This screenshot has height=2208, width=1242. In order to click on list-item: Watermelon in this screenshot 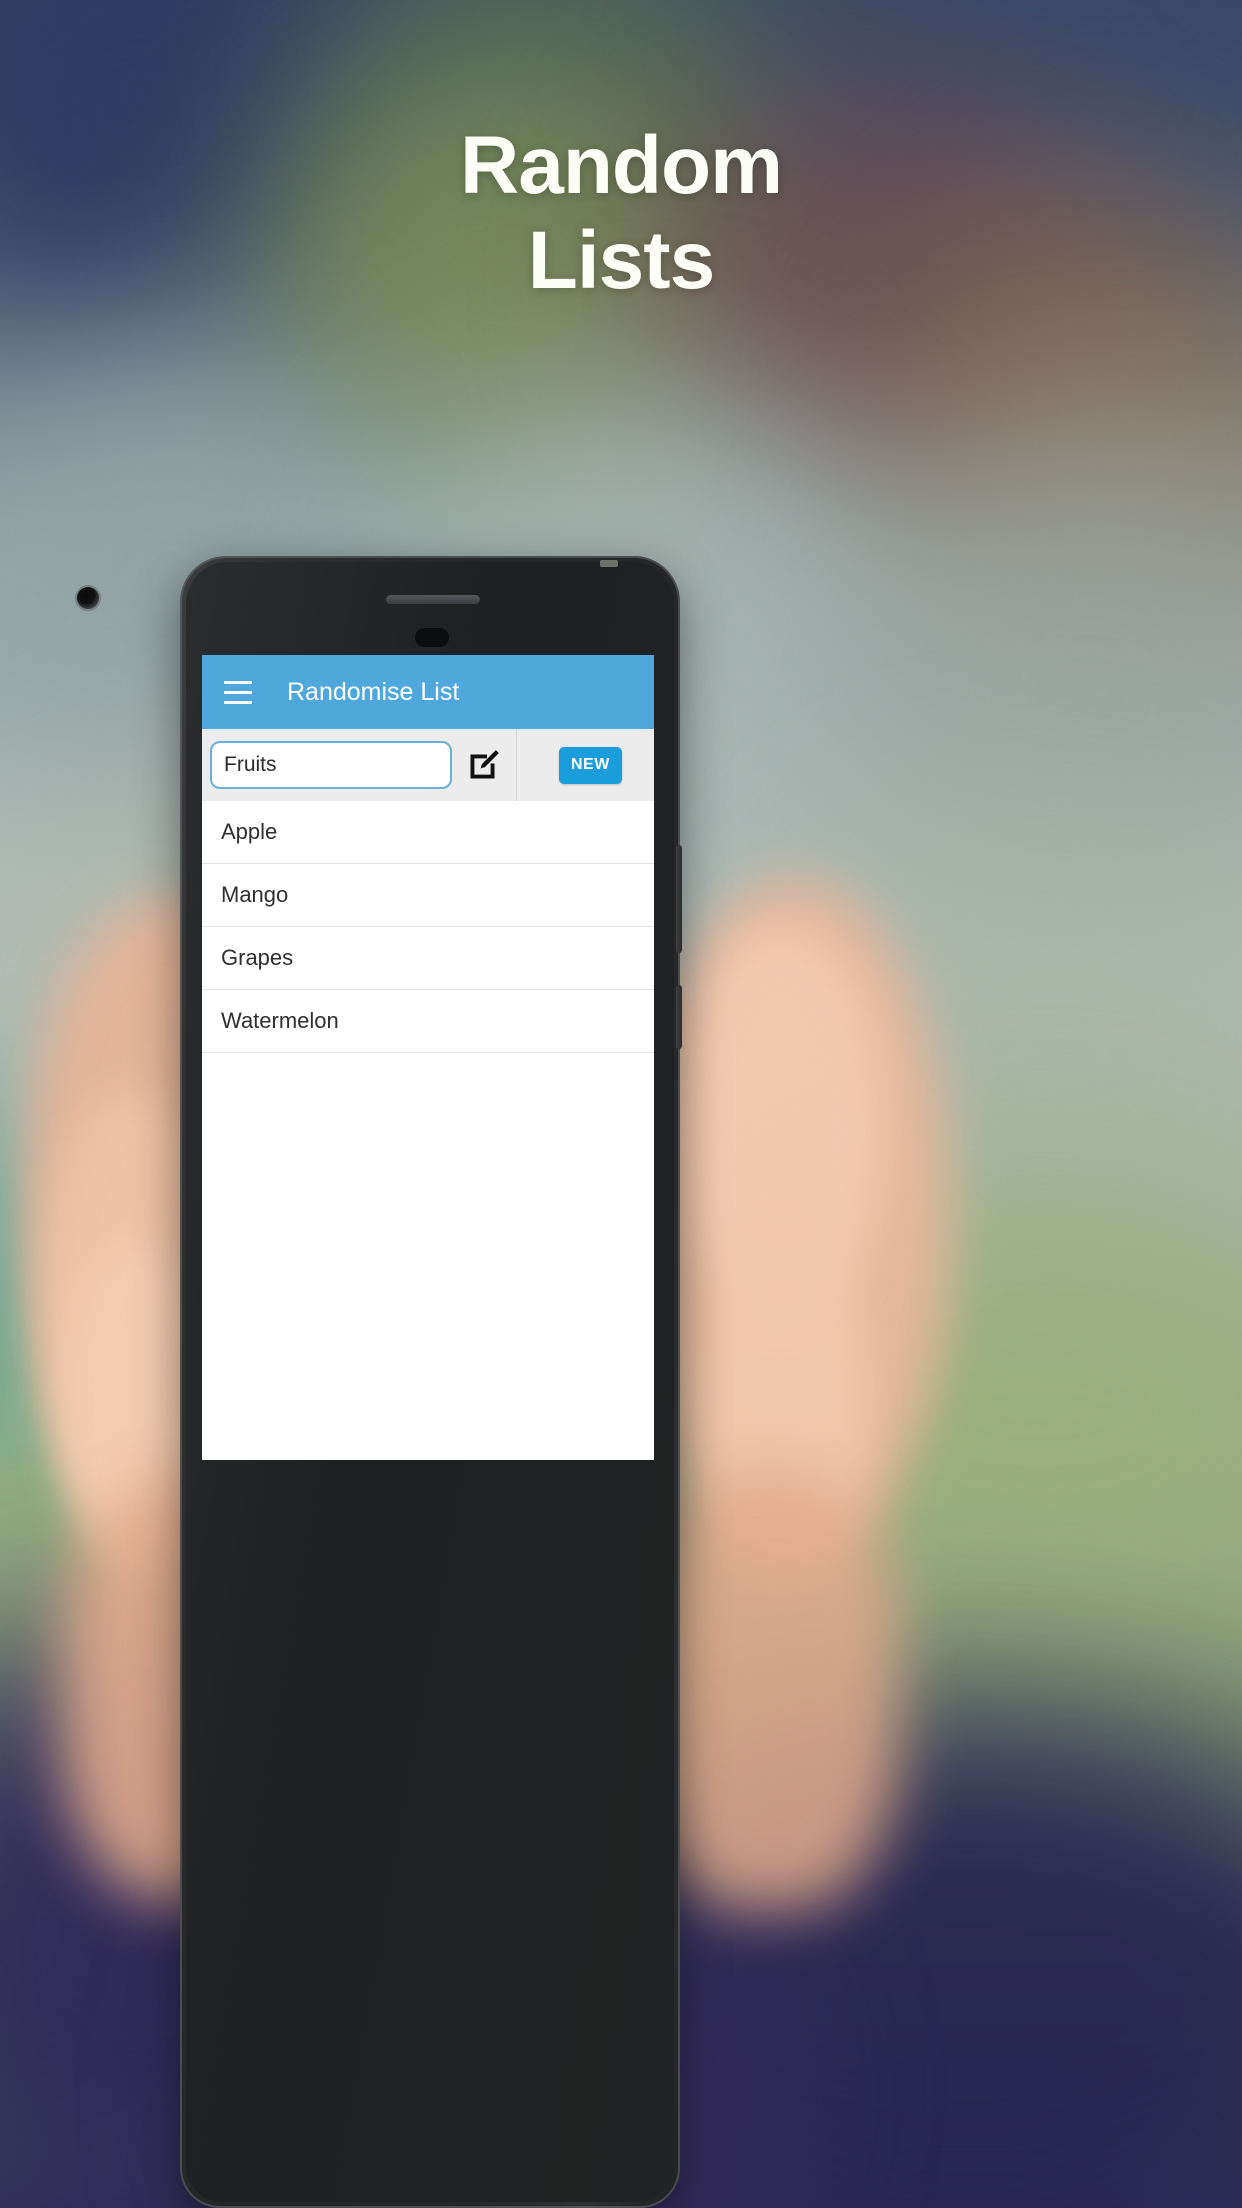, I will do `click(428, 1021)`.